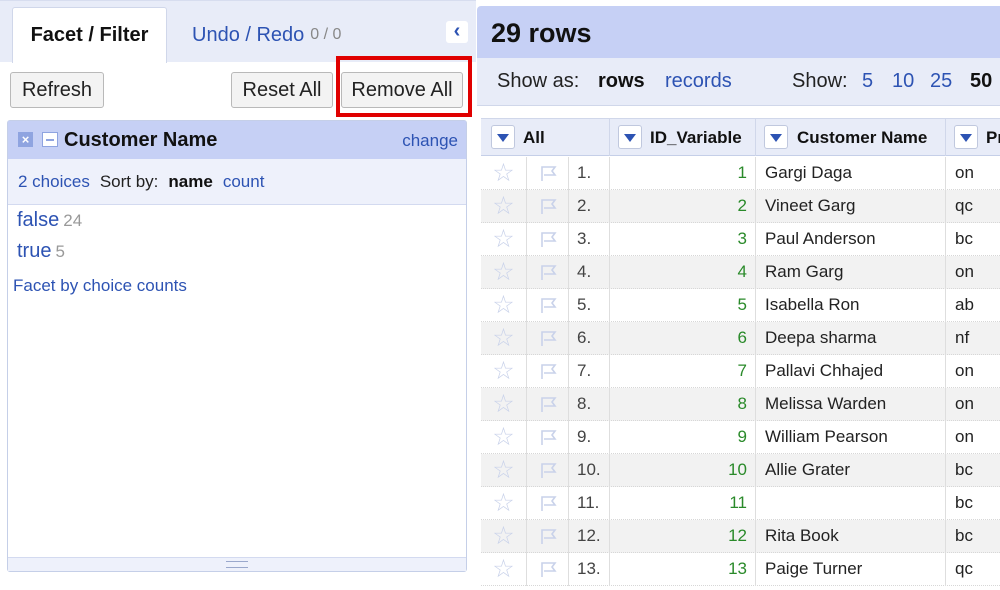 Image resolution: width=1000 pixels, height=590 pixels. I want to click on cell-id-variable: 6, so click(683, 338).